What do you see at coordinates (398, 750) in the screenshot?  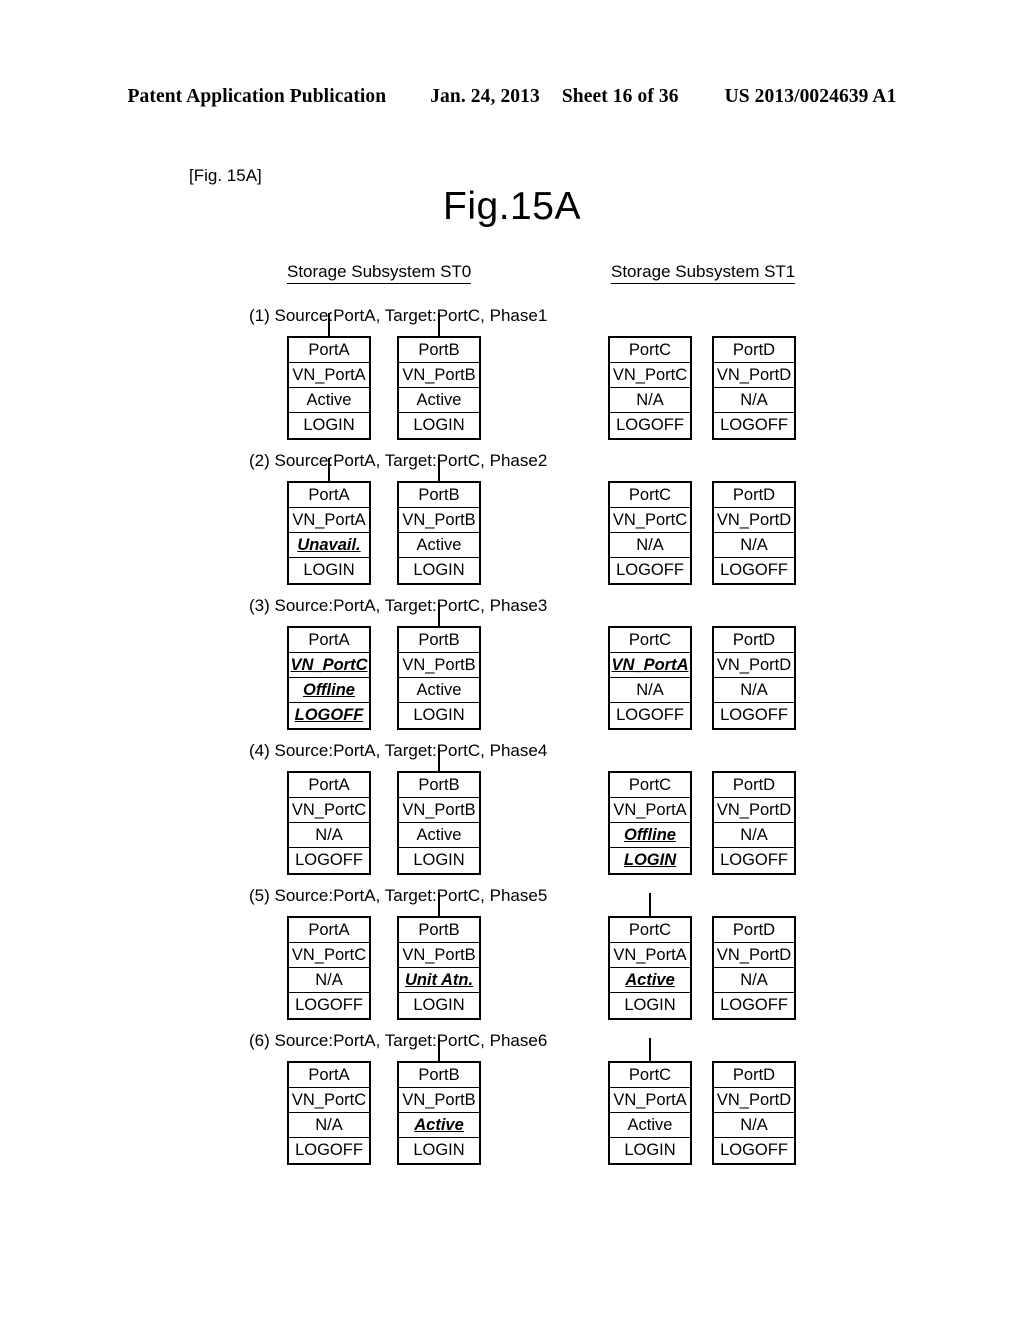 I see `phase-label: (4) Source:PortA, Target:PortC, Phase4` at bounding box center [398, 750].